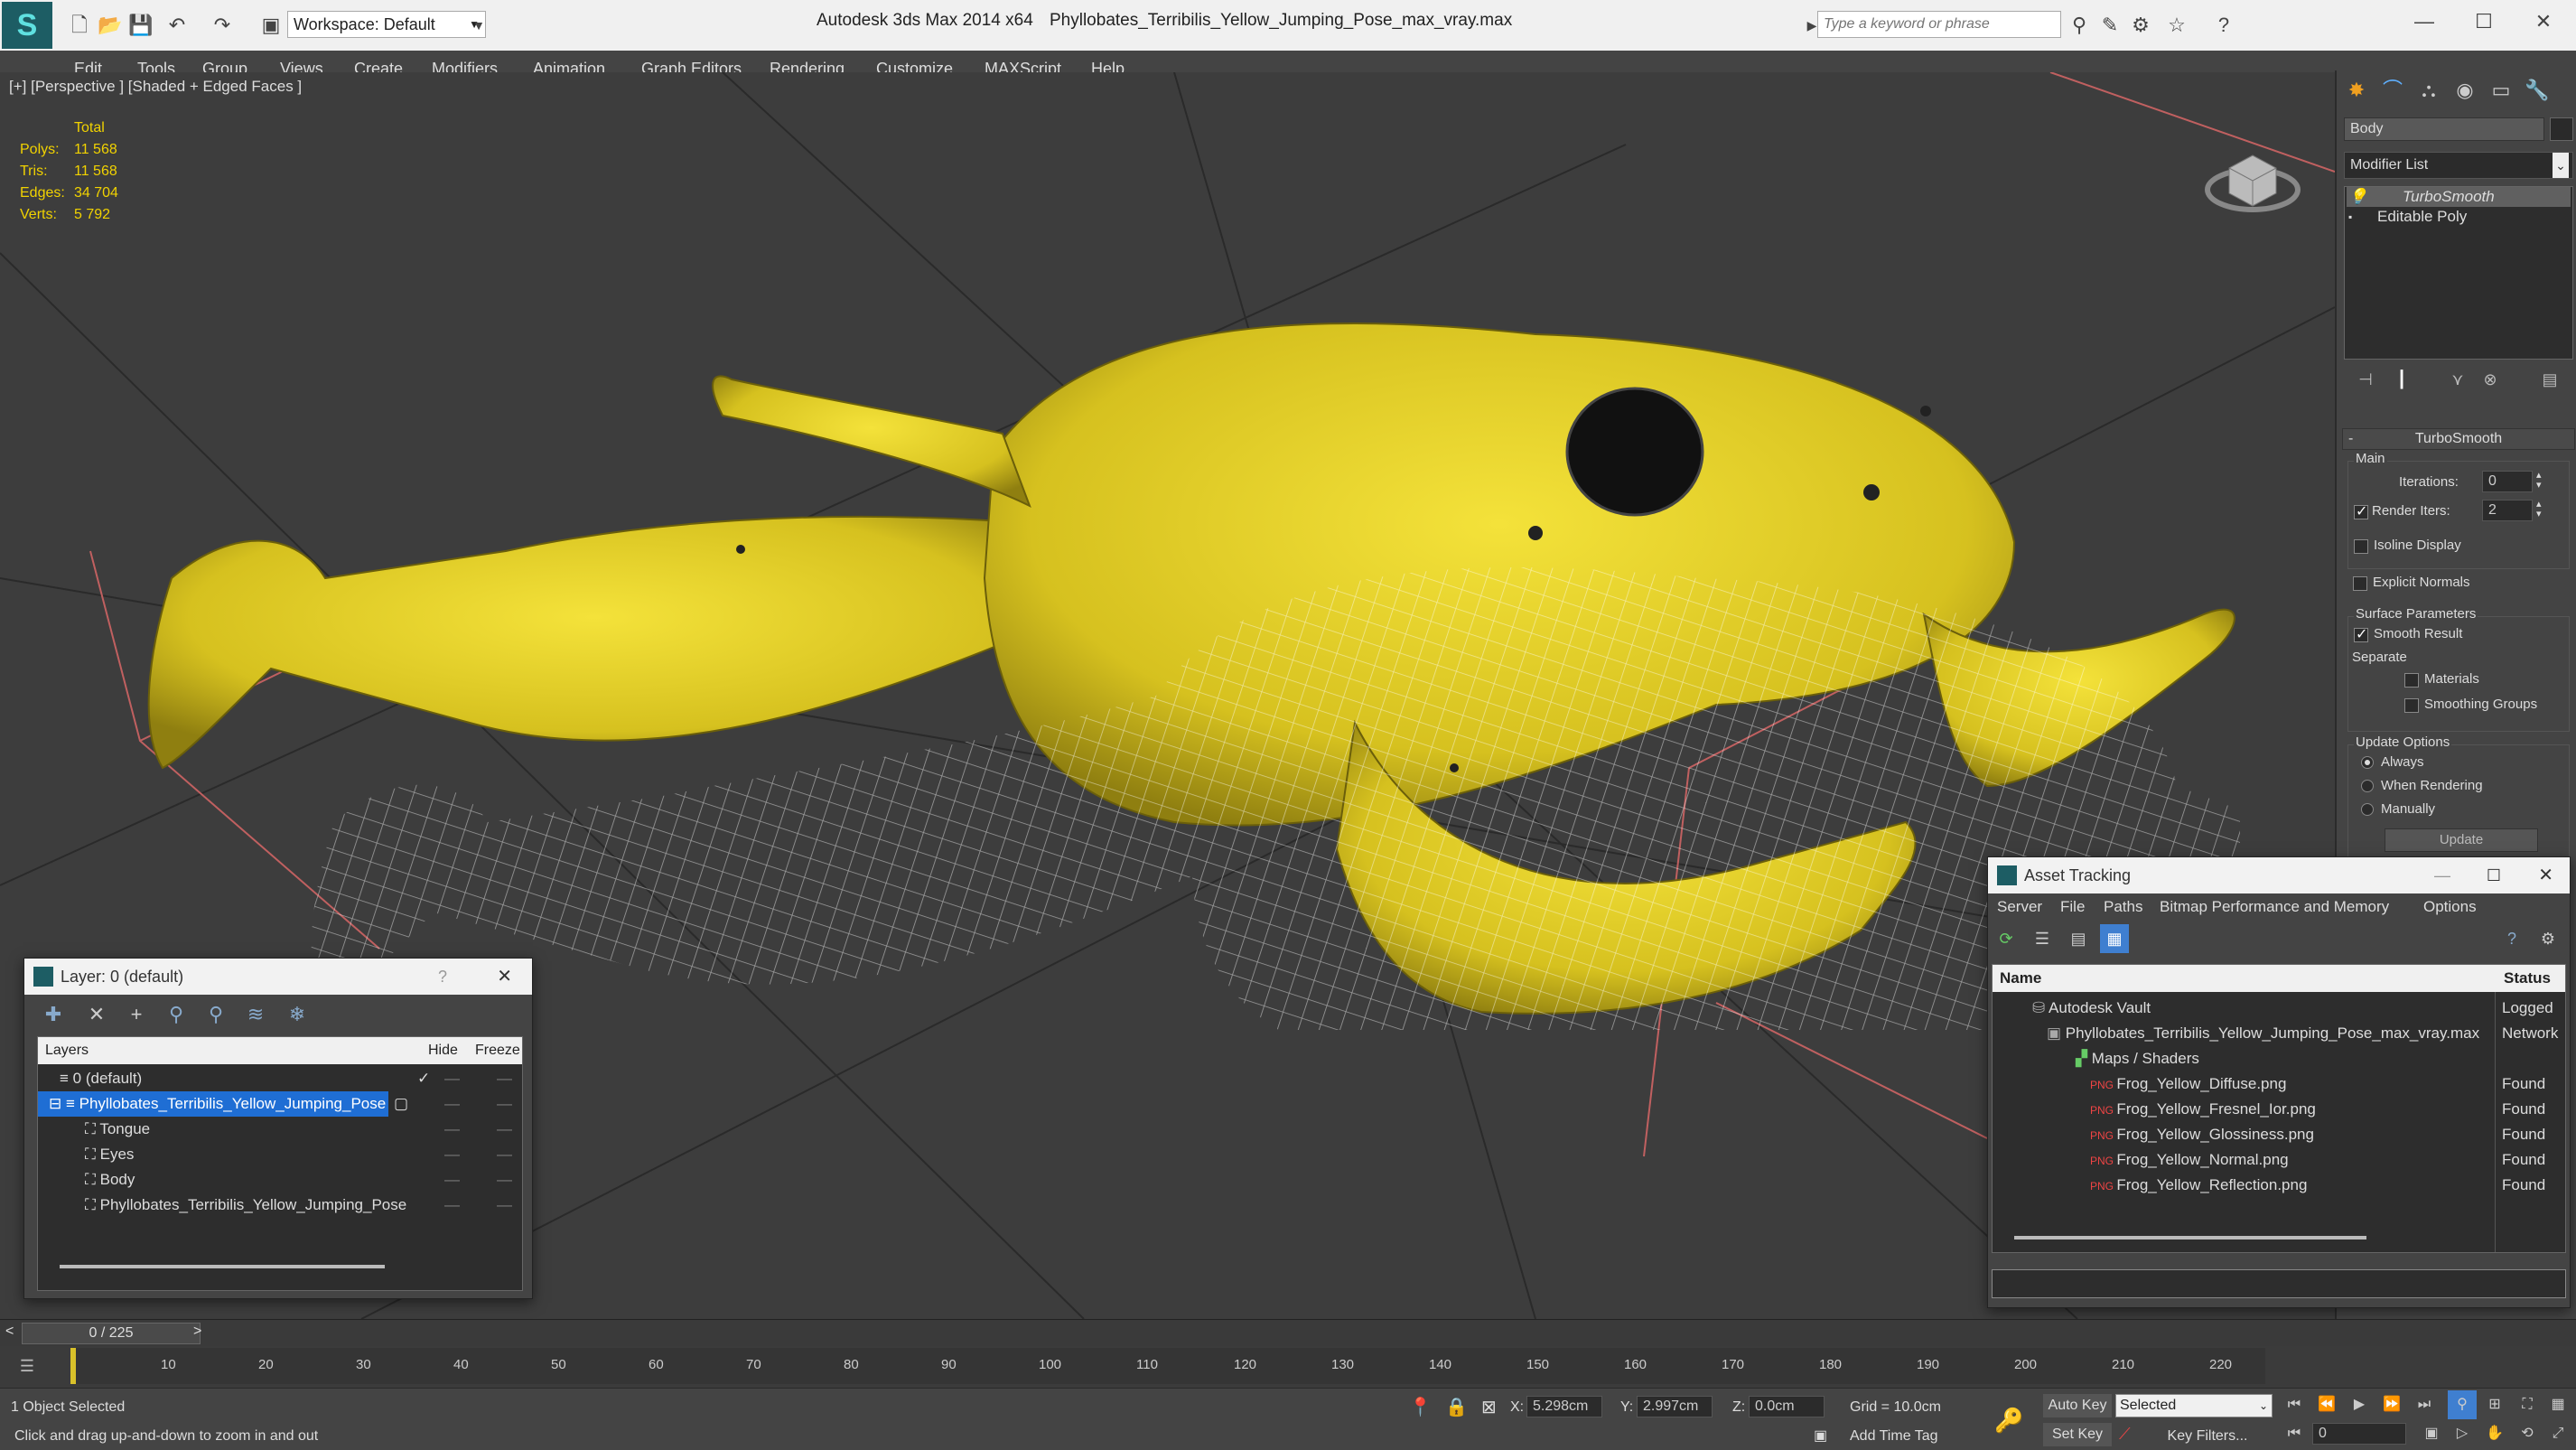 Image resolution: width=2576 pixels, height=1450 pixels. What do you see at coordinates (73, 1366) in the screenshot?
I see `current-frame-marker` at bounding box center [73, 1366].